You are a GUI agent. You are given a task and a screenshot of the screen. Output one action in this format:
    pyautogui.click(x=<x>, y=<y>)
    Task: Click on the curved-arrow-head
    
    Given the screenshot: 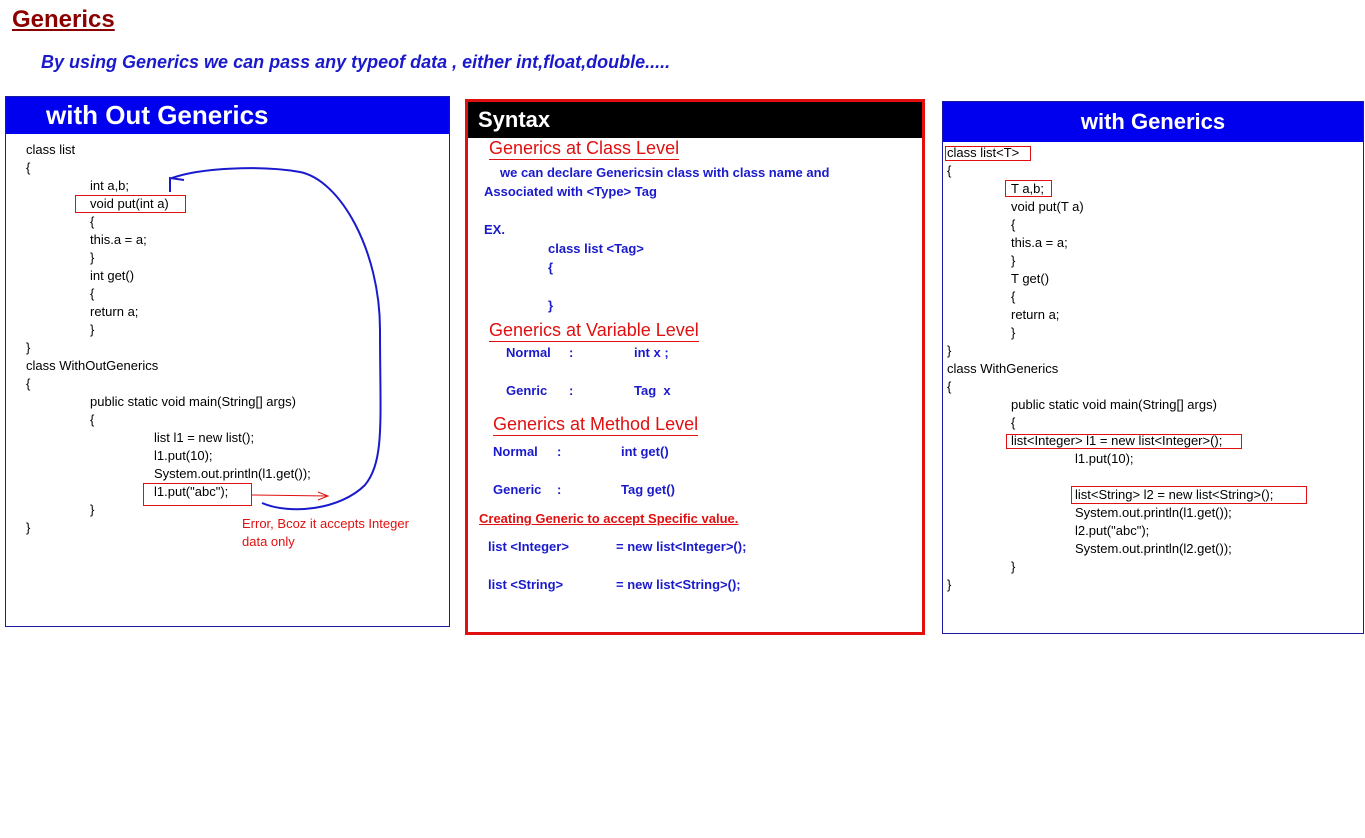 What is the action you would take?
    pyautogui.click(x=177, y=184)
    